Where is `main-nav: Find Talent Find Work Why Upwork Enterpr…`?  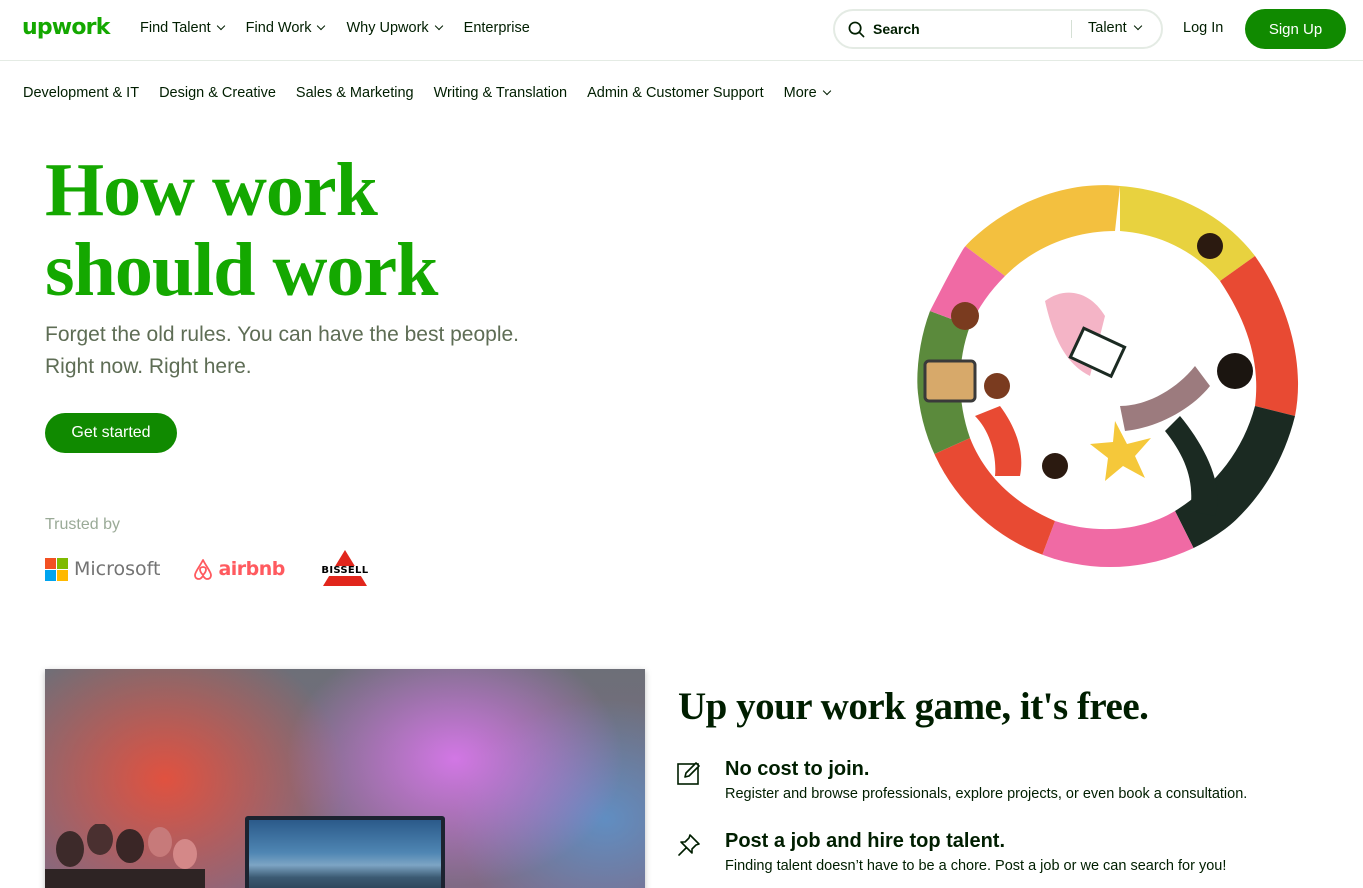 main-nav: Find Talent Find Work Why Upwork Enterpr… is located at coordinates (335, 28).